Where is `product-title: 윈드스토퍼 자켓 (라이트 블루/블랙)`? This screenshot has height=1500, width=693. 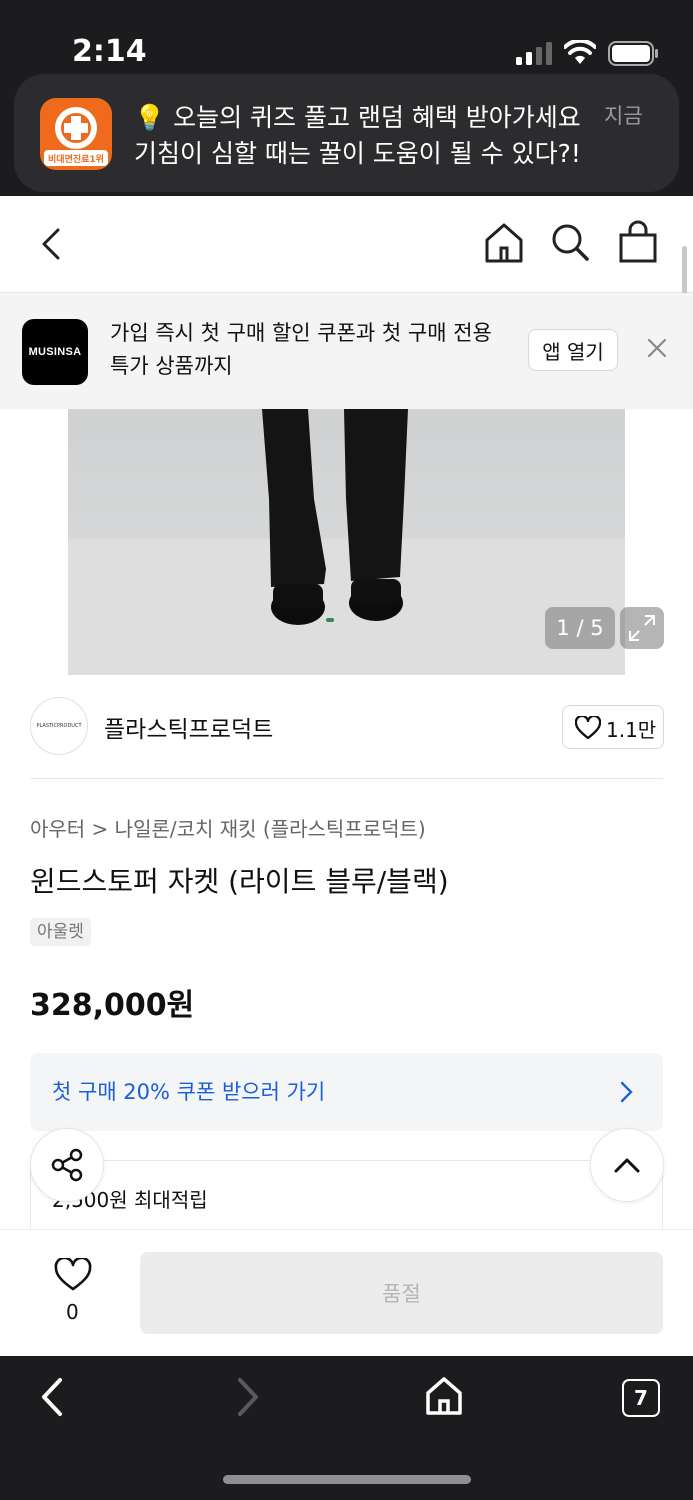
product-title: 윈드스토퍼 자켓 (라이트 블루/블랙) is located at coordinates (239, 881).